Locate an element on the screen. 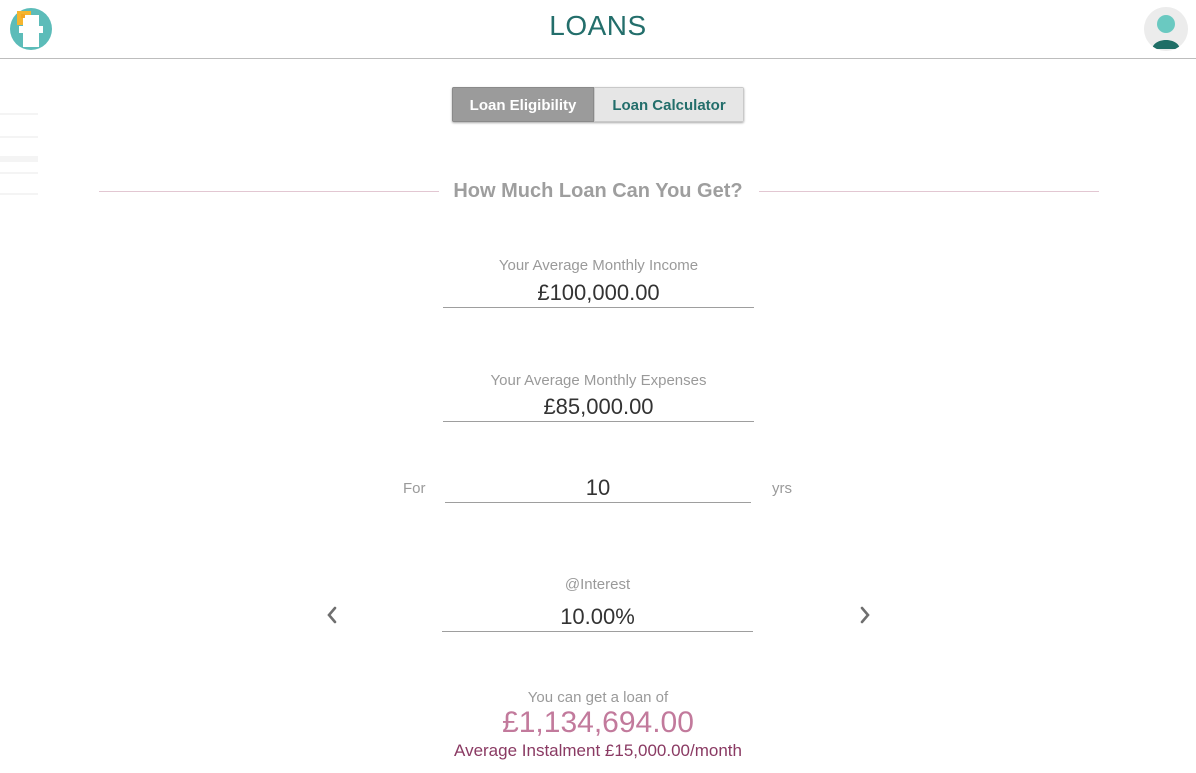 The width and height of the screenshot is (1196, 773). app-header: LOANS is located at coordinates (598, 29).